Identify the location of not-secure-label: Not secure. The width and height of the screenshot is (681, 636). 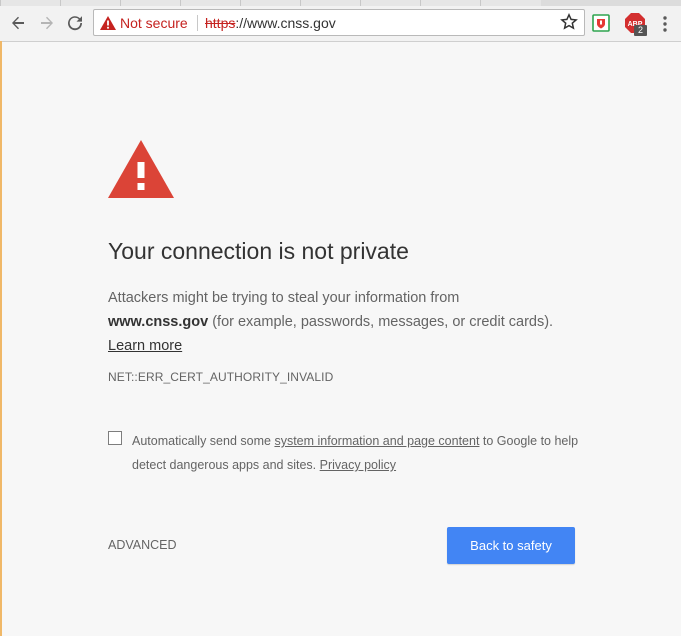
(154, 23).